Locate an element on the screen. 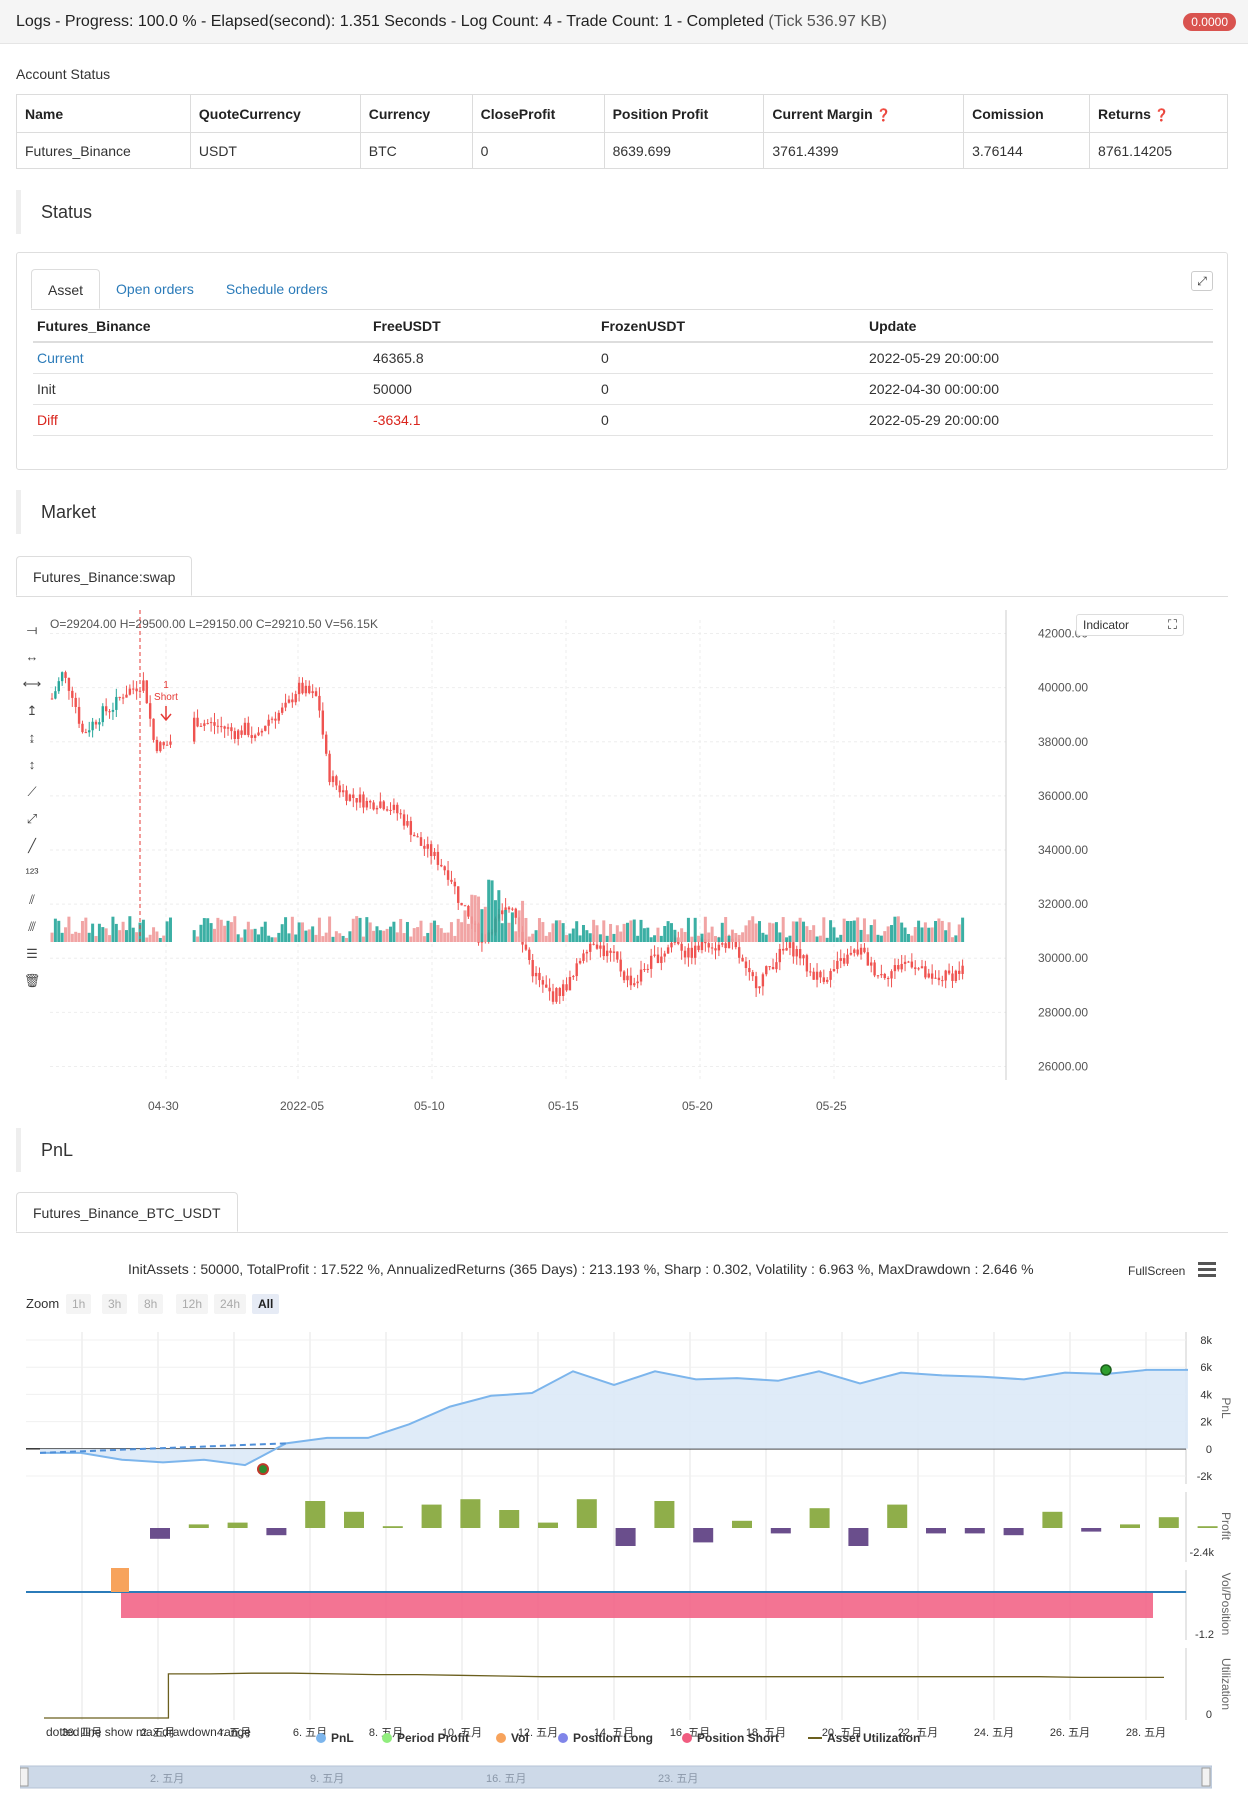 The image size is (1248, 1810). asset-cell: 2022-04-30 00:00:00 is located at coordinates (1039, 389).